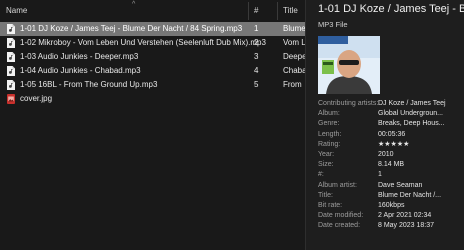  I want to click on track-number: 3, so click(256, 56).